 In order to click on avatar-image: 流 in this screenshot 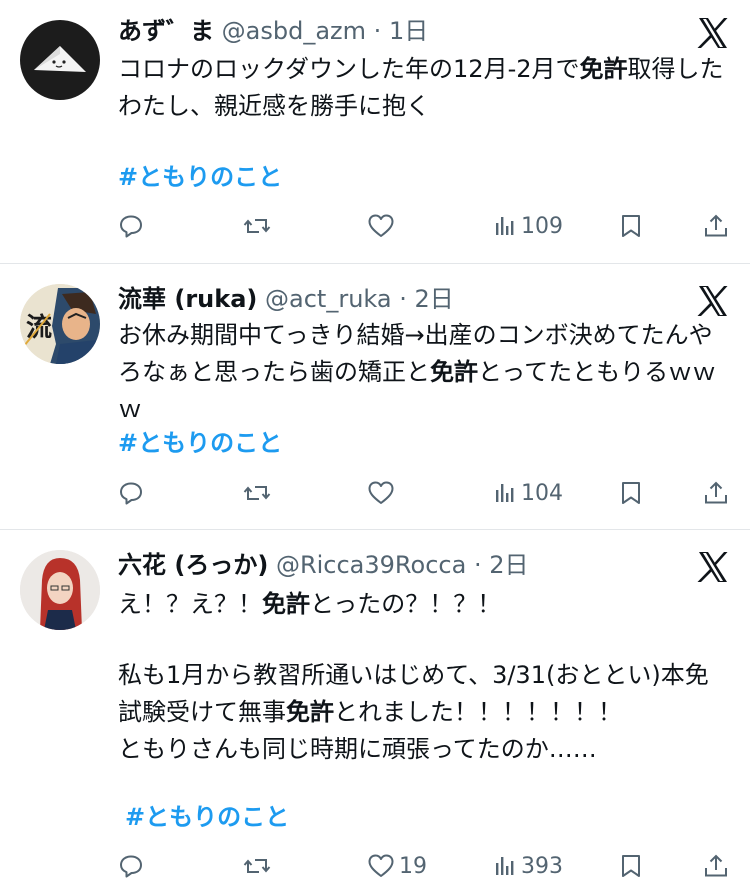, I will do `click(60, 324)`.